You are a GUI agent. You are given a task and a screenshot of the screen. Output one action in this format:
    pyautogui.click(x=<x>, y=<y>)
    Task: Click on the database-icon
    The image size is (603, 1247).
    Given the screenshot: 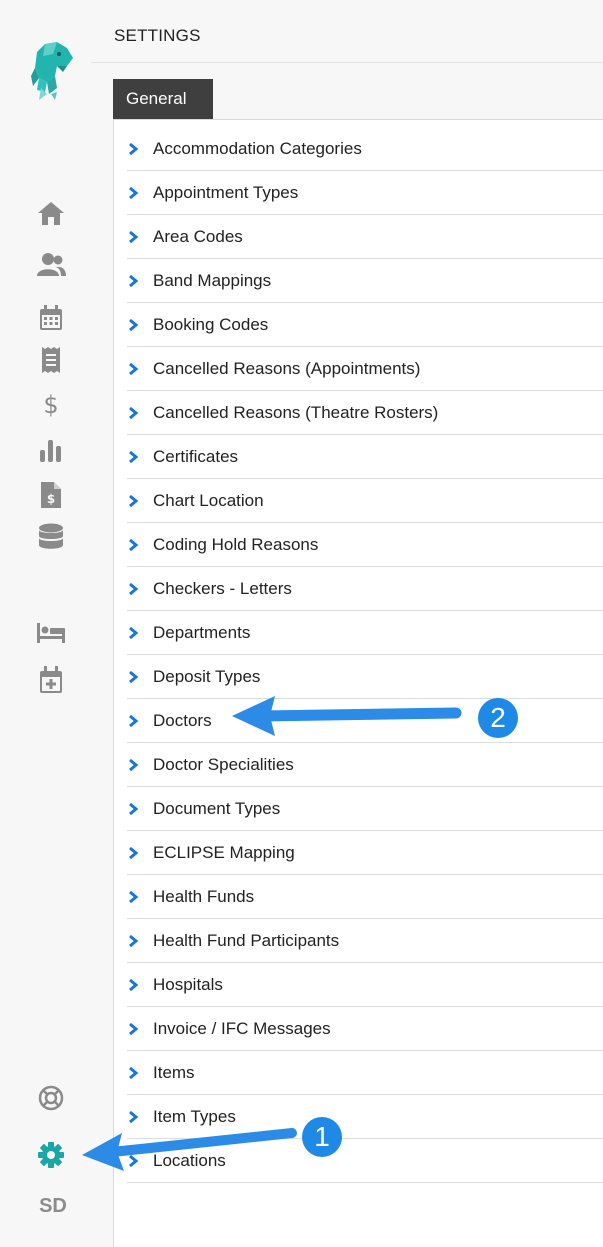 What is the action you would take?
    pyautogui.click(x=51, y=537)
    